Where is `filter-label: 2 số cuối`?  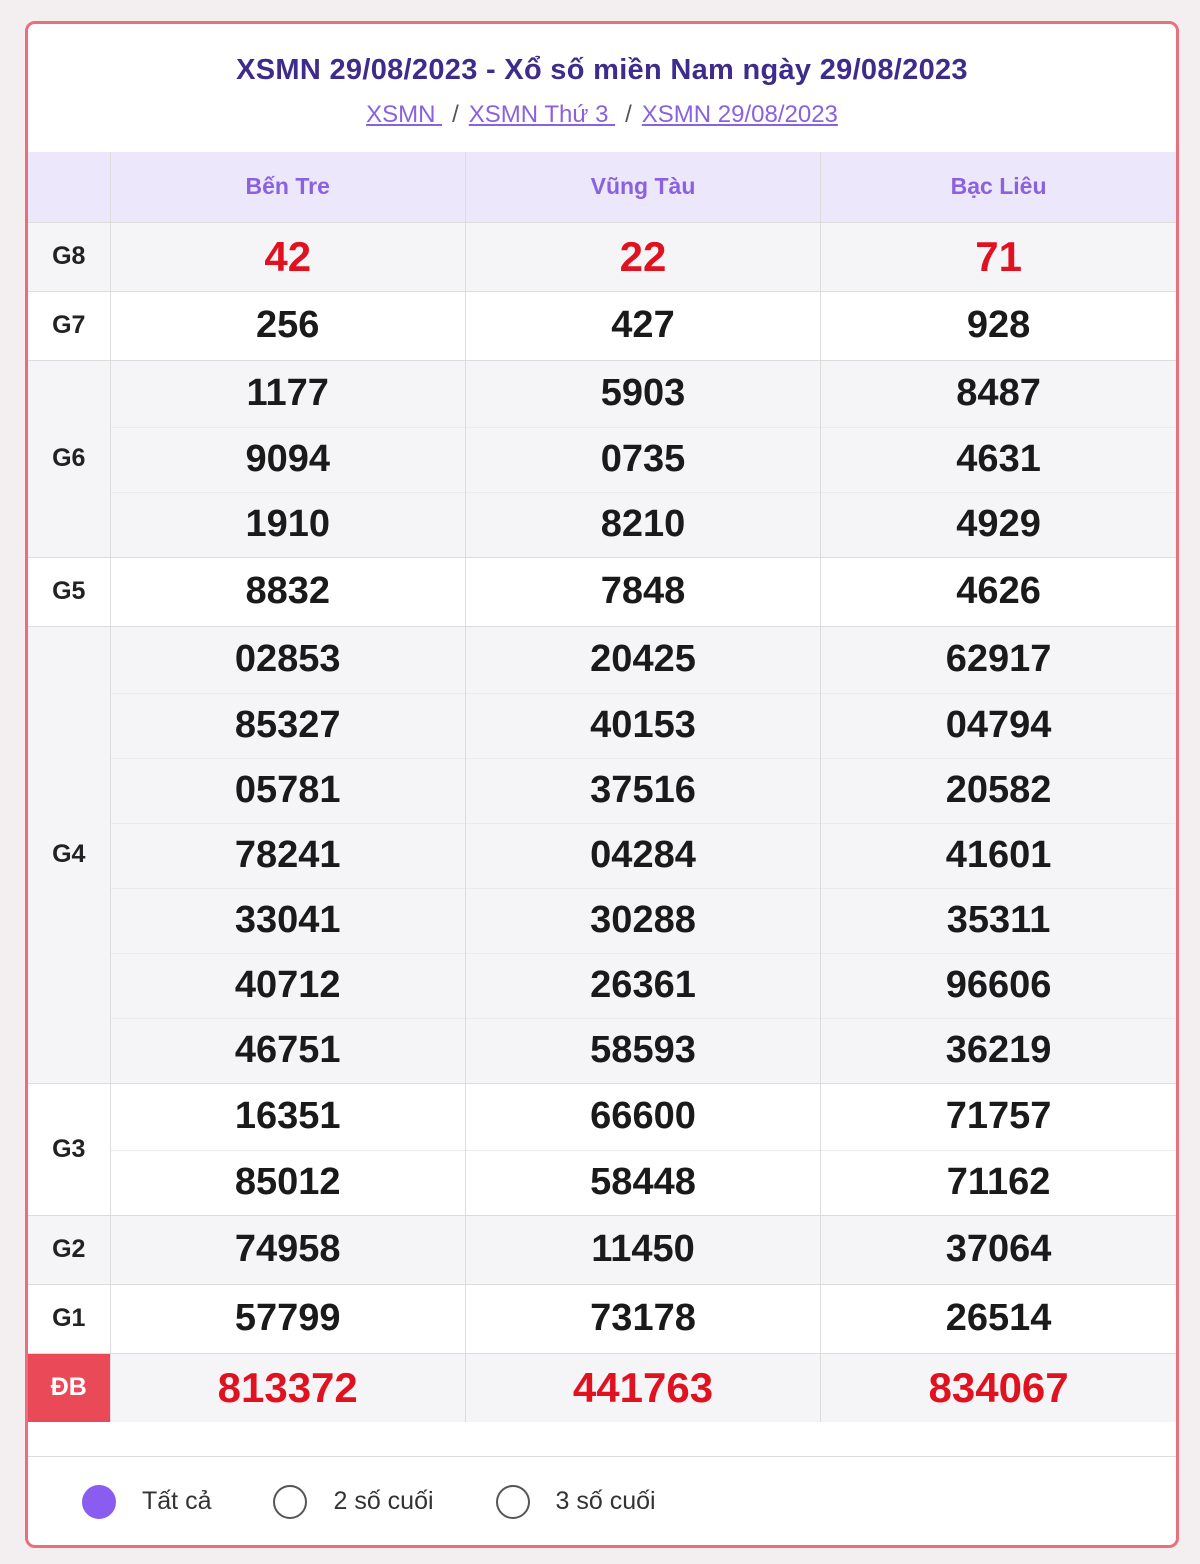
filter-label: 2 số cuối is located at coordinates (383, 1501).